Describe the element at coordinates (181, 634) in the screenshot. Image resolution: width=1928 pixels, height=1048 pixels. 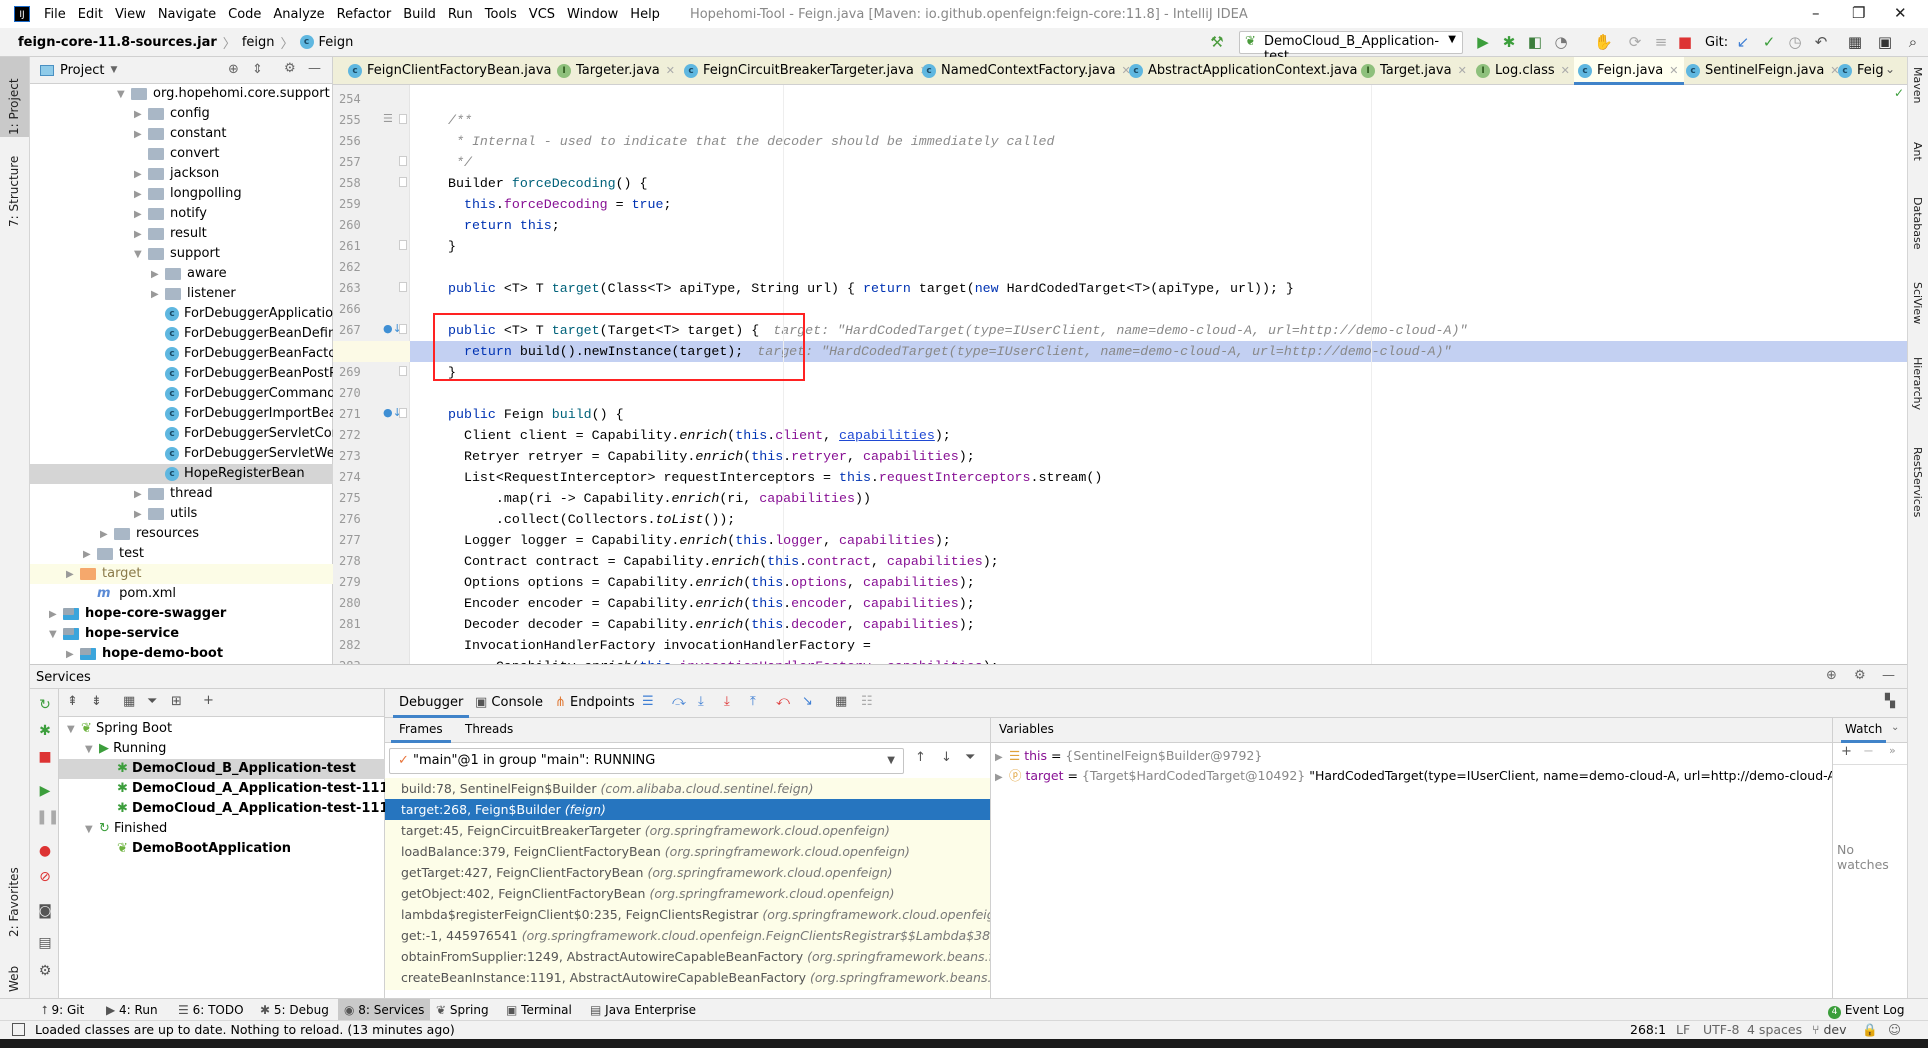
I see `project-tree-item: ▼ hope-service` at that location.